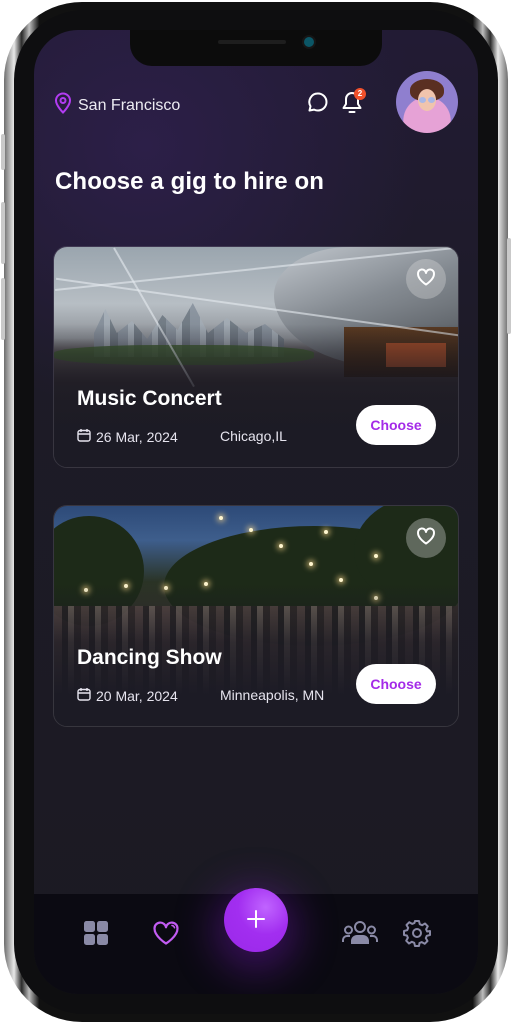 This screenshot has height=1024, width=512. I want to click on nav-favorites, so click(166, 935).